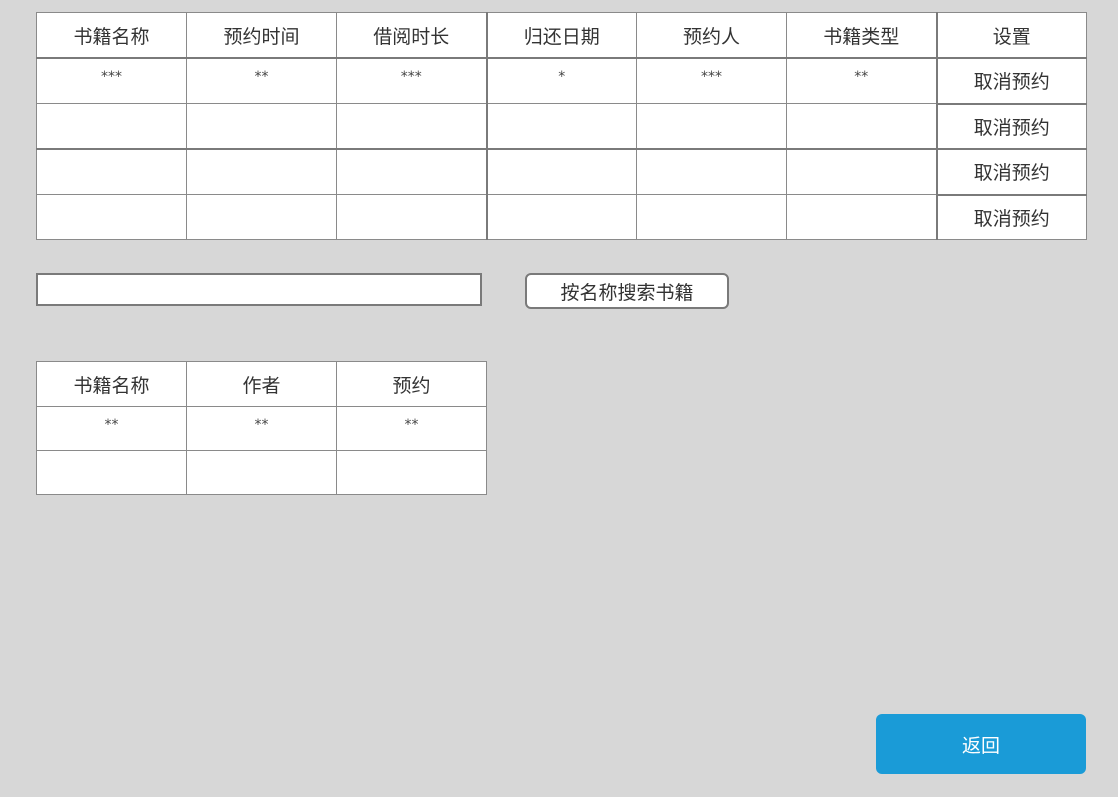 The width and height of the screenshot is (1118, 797). What do you see at coordinates (861, 35) in the screenshot?
I see `header-book-type: 书籍类型` at bounding box center [861, 35].